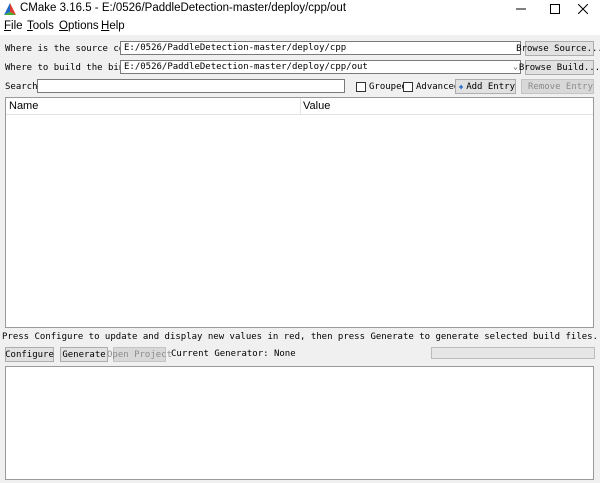 This screenshot has width=600, height=483. What do you see at coordinates (408, 87) in the screenshot?
I see `advanced-checkbox` at bounding box center [408, 87].